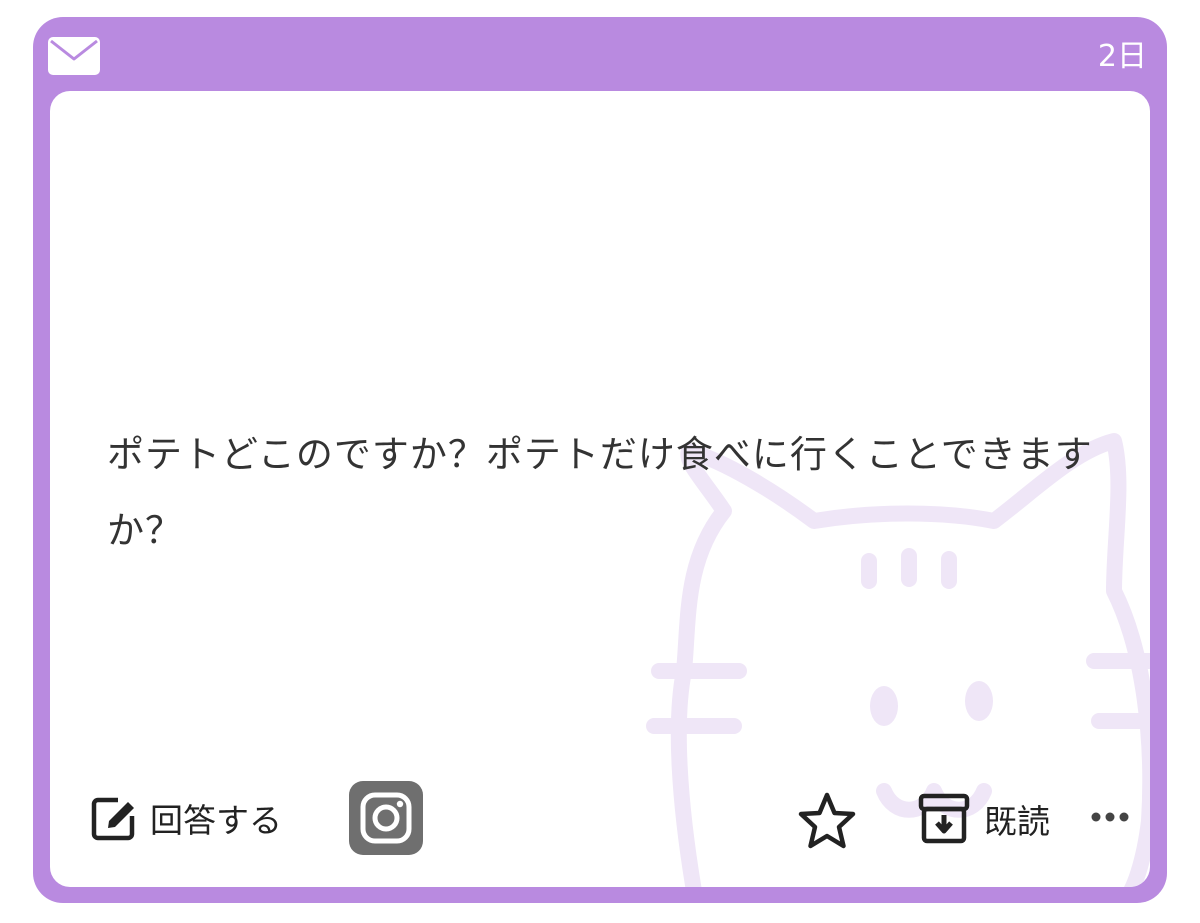  What do you see at coordinates (1017, 821) in the screenshot?
I see `archive-label: 既読` at bounding box center [1017, 821].